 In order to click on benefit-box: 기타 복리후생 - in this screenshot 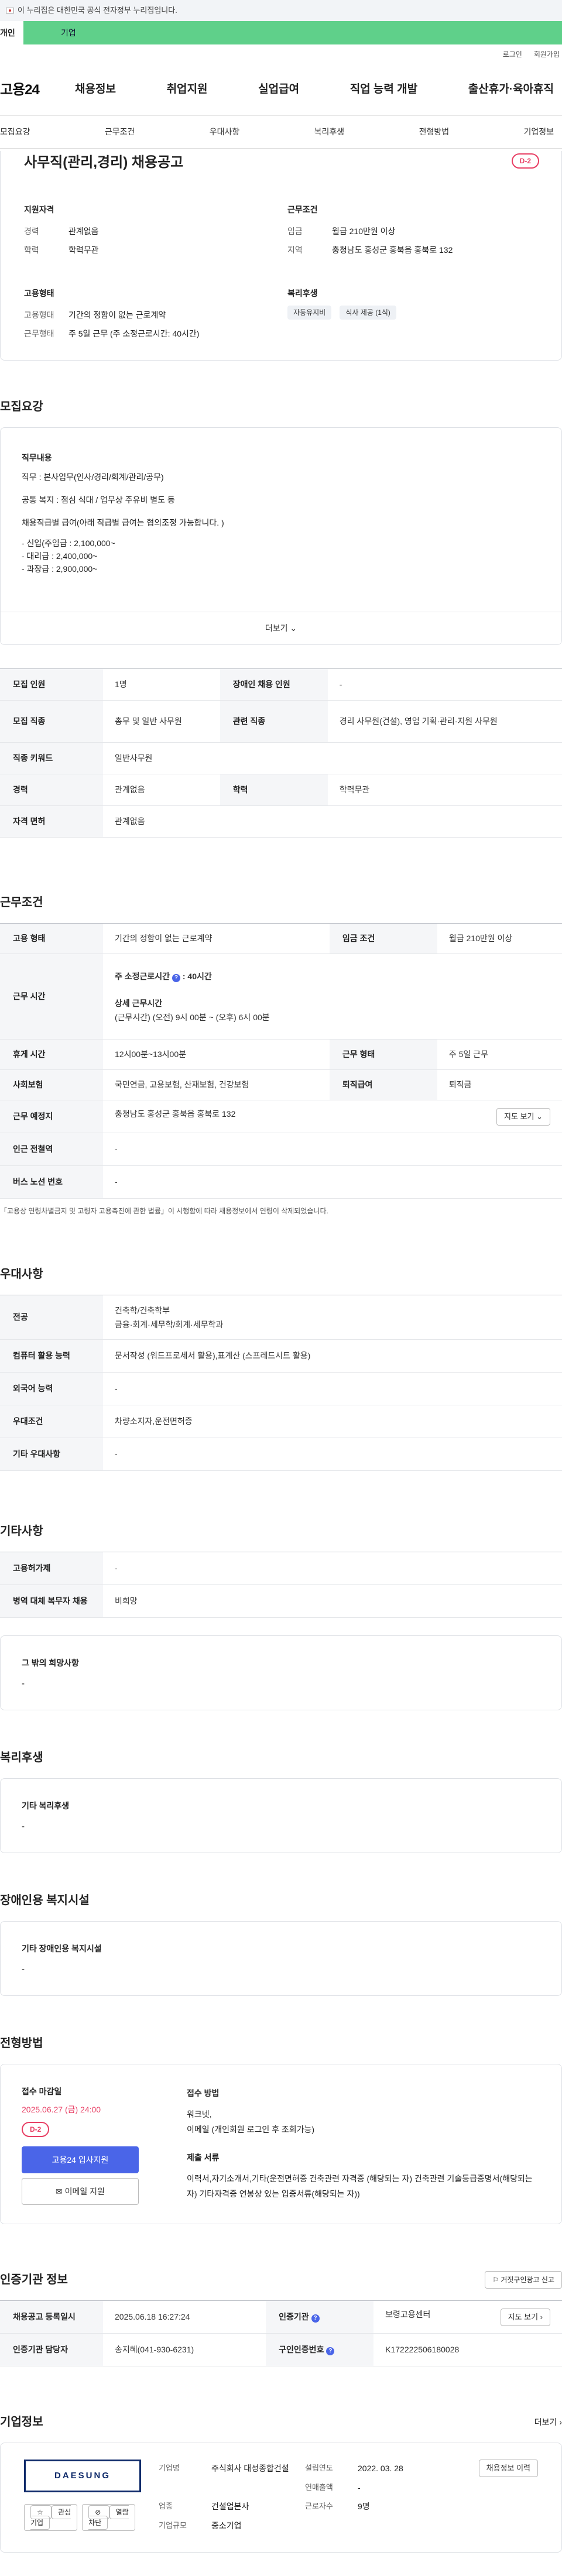, I will do `click(281, 1815)`.